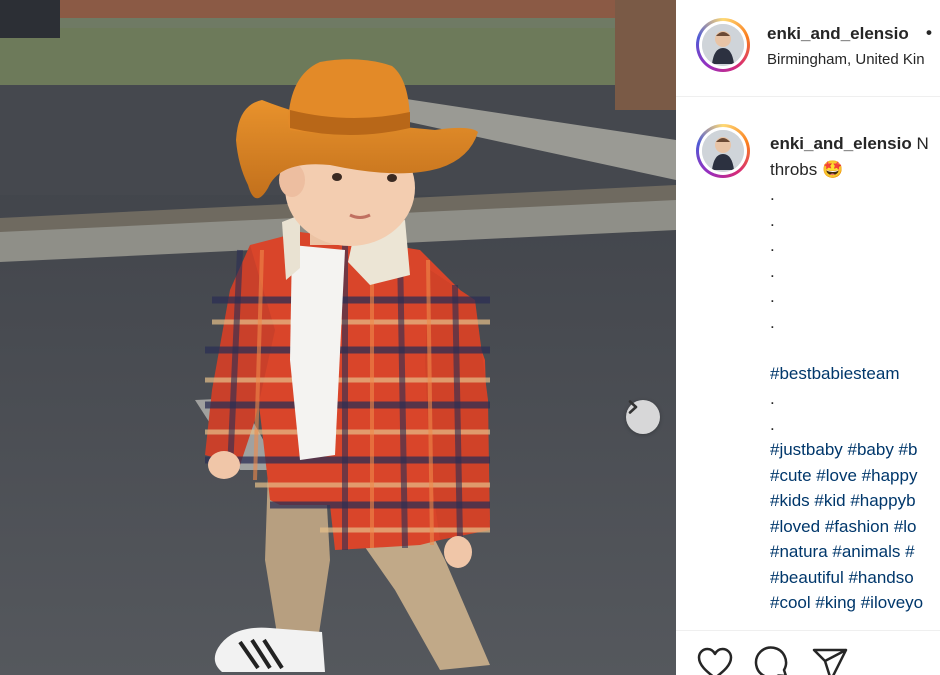 This screenshot has height=675, width=940. Describe the element at coordinates (855, 603) in the screenshot. I see `hashtag-line: #cool #king #iloveyo` at that location.